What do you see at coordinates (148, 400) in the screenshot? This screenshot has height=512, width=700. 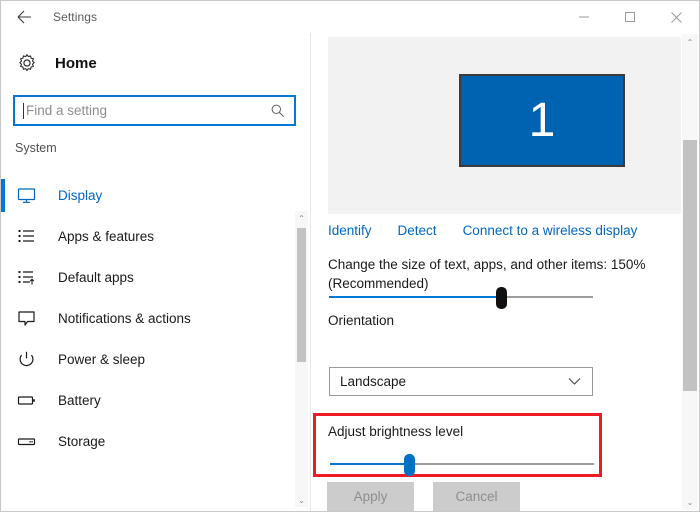 I see `sidebar-item-battery: Battery` at bounding box center [148, 400].